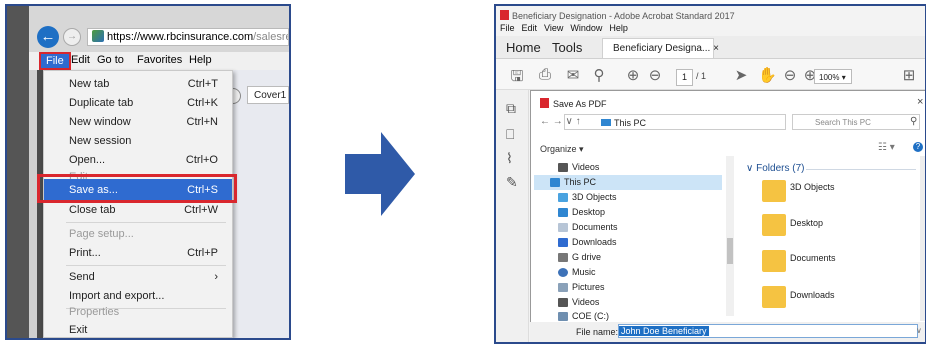 This screenshot has width=926, height=344. What do you see at coordinates (573, 75) in the screenshot?
I see `email-icon: ✉` at bounding box center [573, 75].